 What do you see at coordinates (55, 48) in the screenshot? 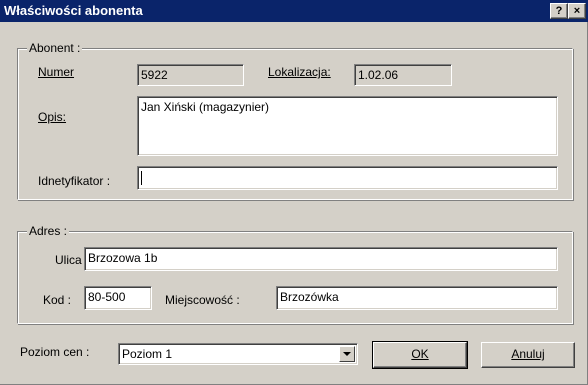
I see `abonent-group-label: Abonent :` at bounding box center [55, 48].